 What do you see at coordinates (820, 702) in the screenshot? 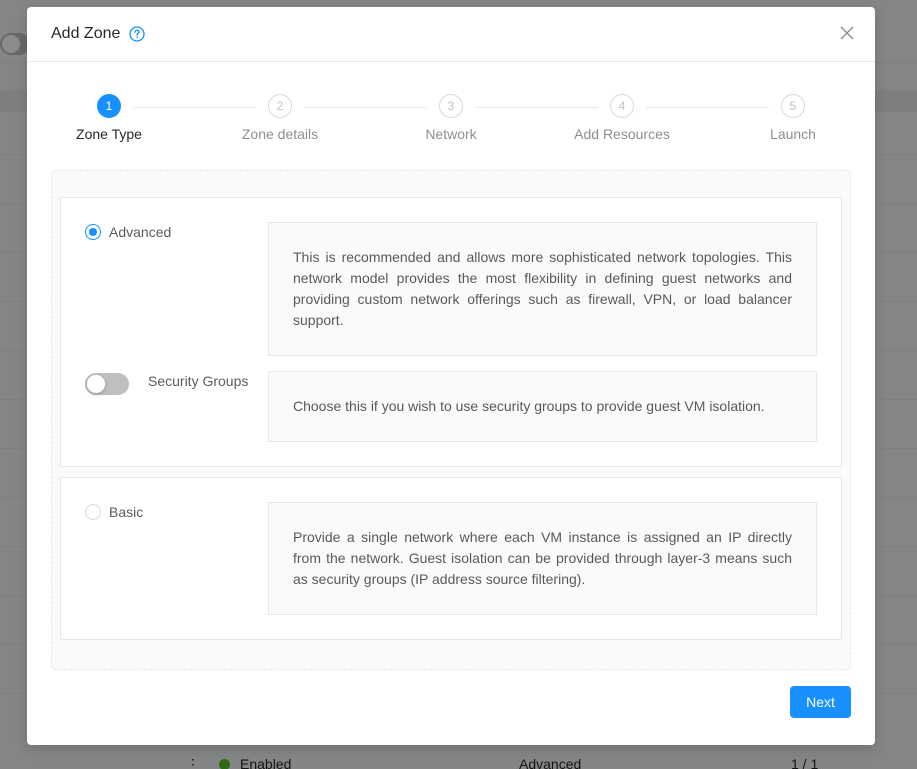
I see `next-button: Next` at bounding box center [820, 702].